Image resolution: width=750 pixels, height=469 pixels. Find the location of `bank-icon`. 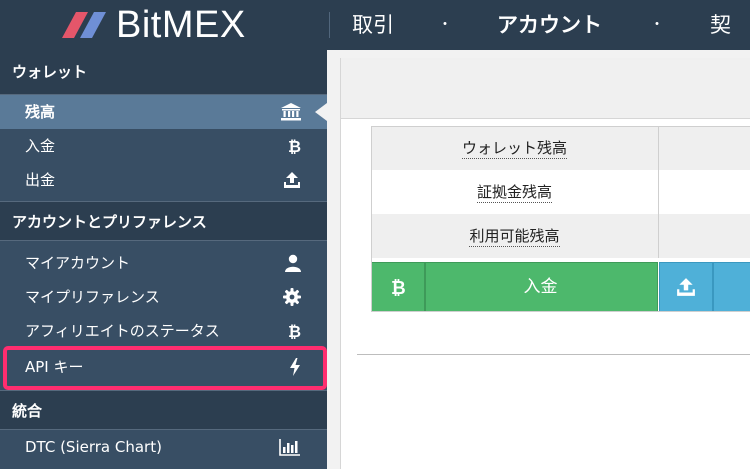

bank-icon is located at coordinates (291, 112).